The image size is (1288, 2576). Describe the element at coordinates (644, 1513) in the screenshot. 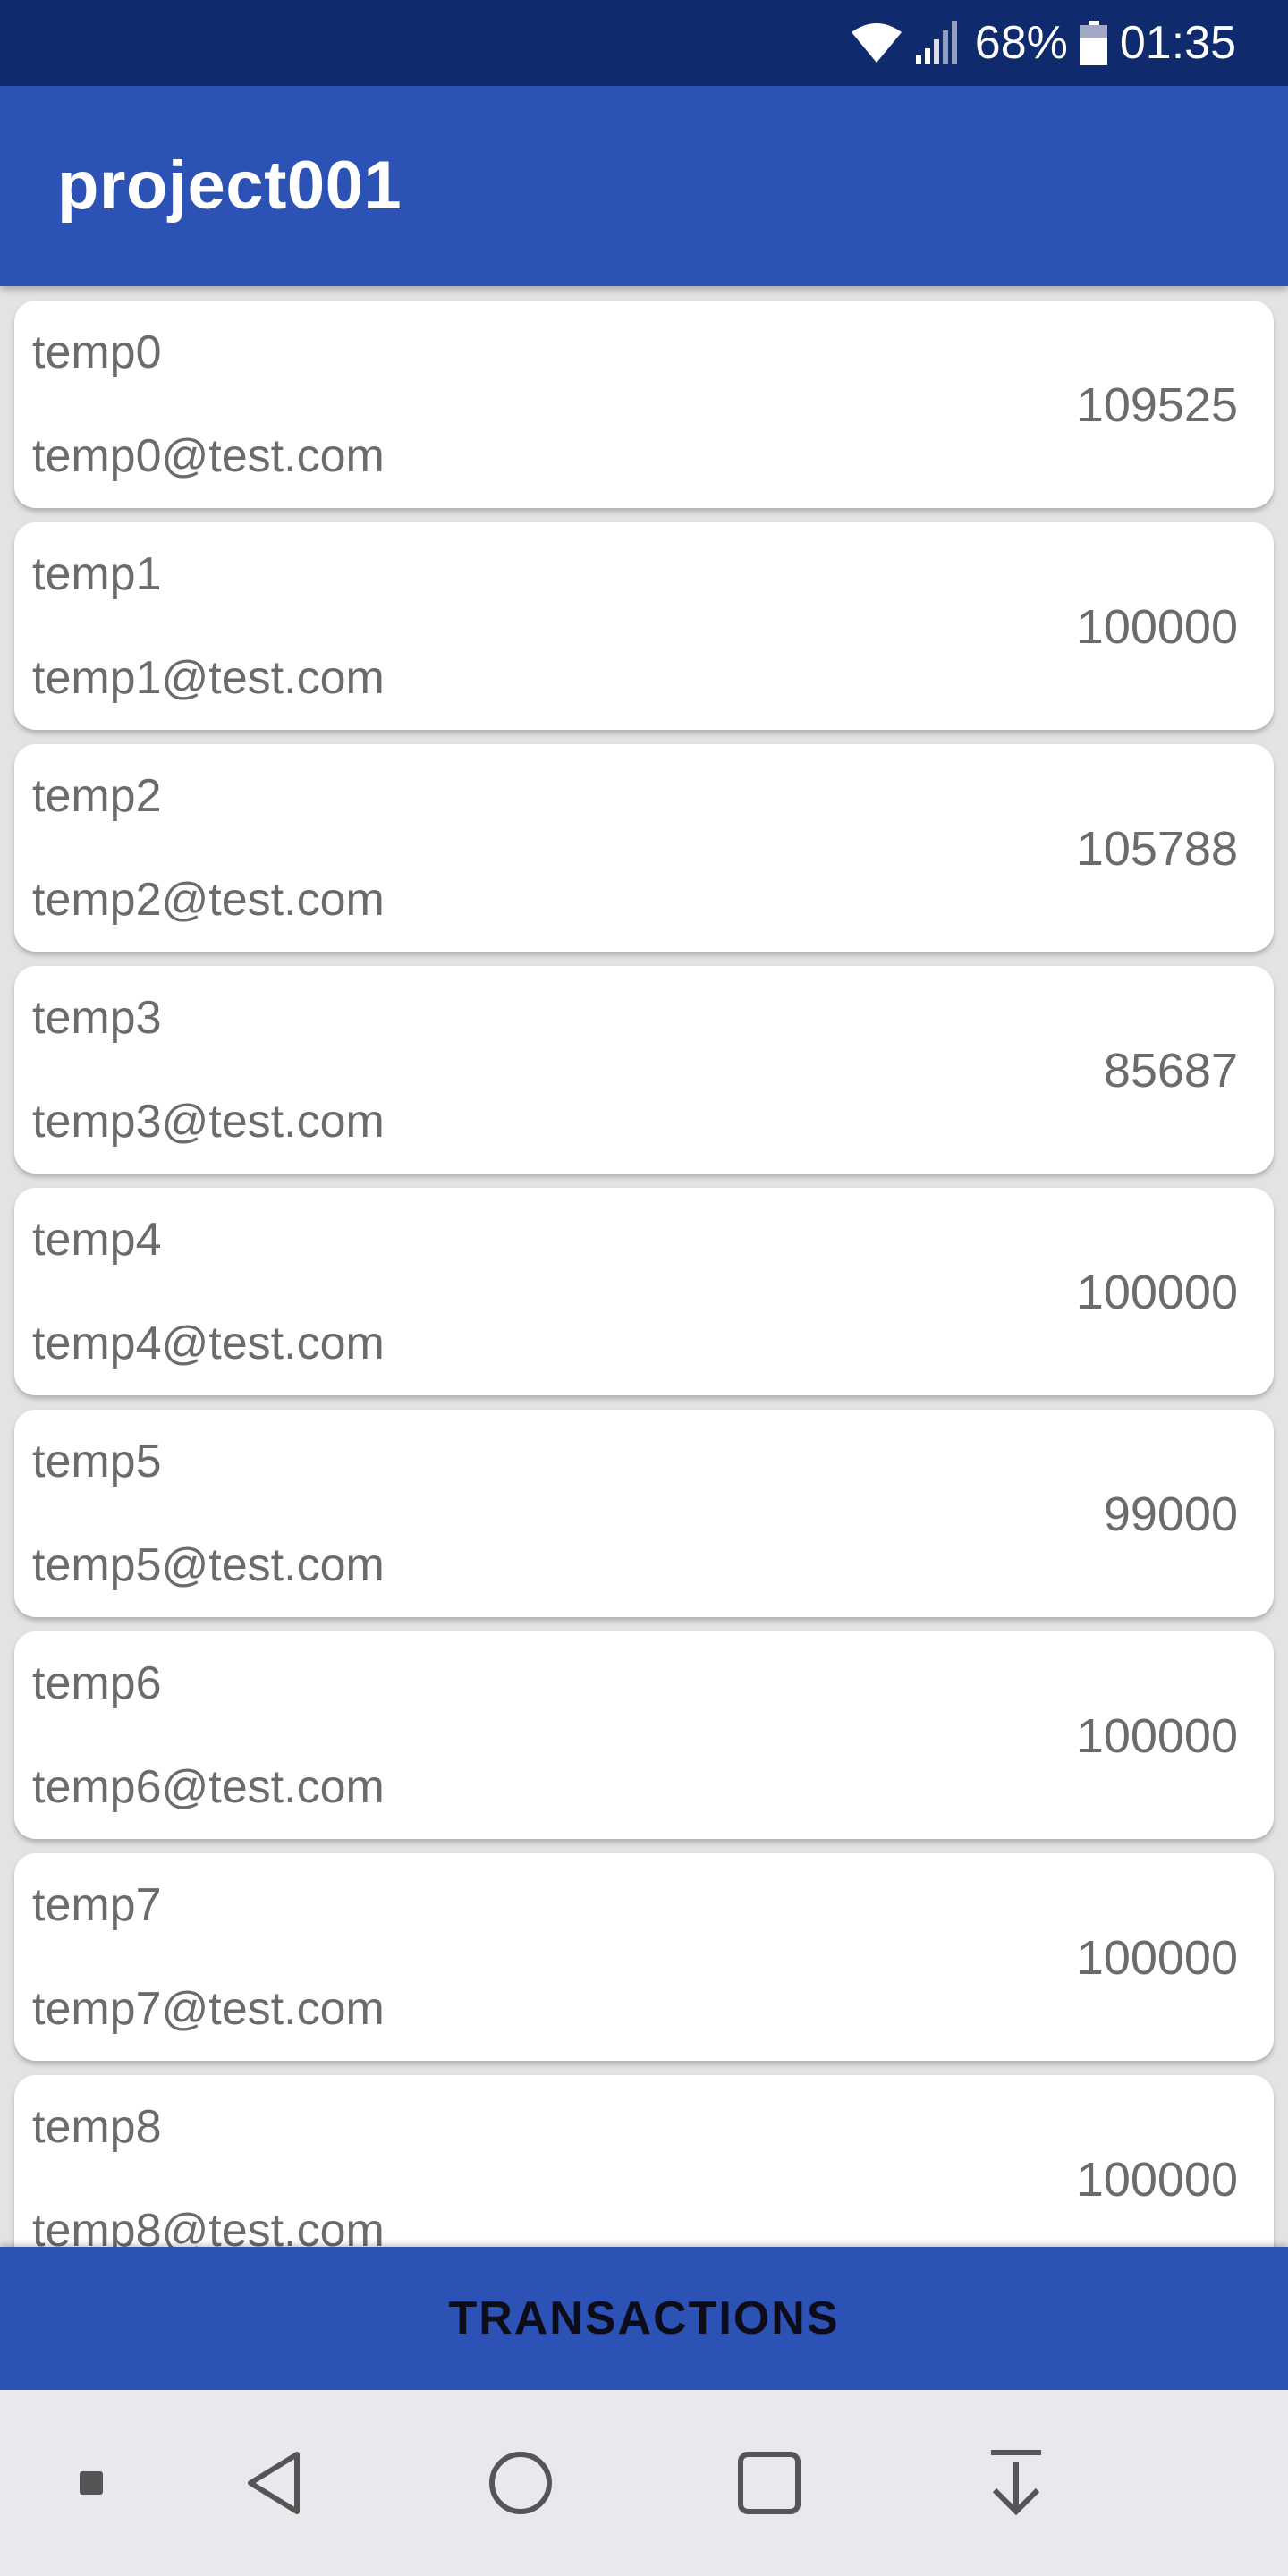

I see `list-item: temp5 99000 temp5@test.com` at that location.